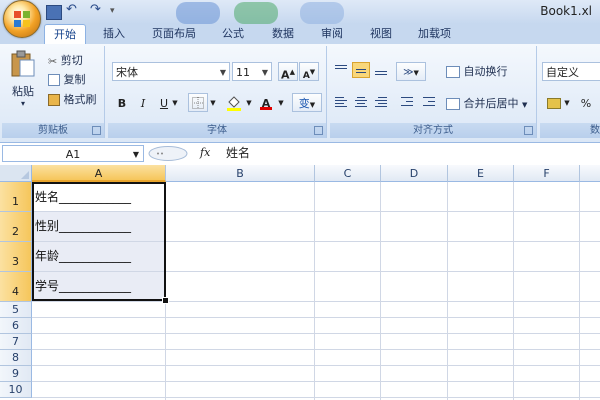  Describe the element at coordinates (95, 10) in the screenshot. I see `redo-icon: ↷` at that location.